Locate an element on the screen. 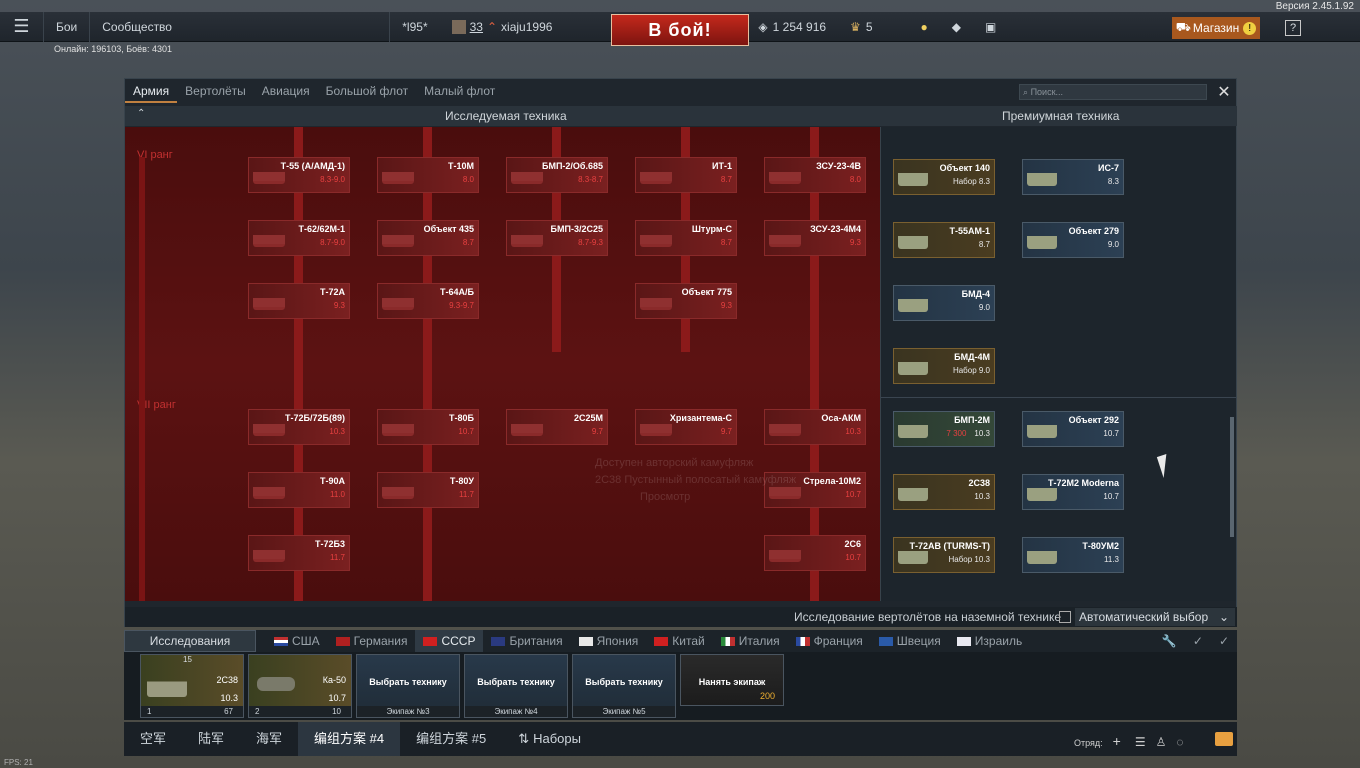  crew-slot-5: Выбрать технику Экипаж №5 is located at coordinates (624, 686).